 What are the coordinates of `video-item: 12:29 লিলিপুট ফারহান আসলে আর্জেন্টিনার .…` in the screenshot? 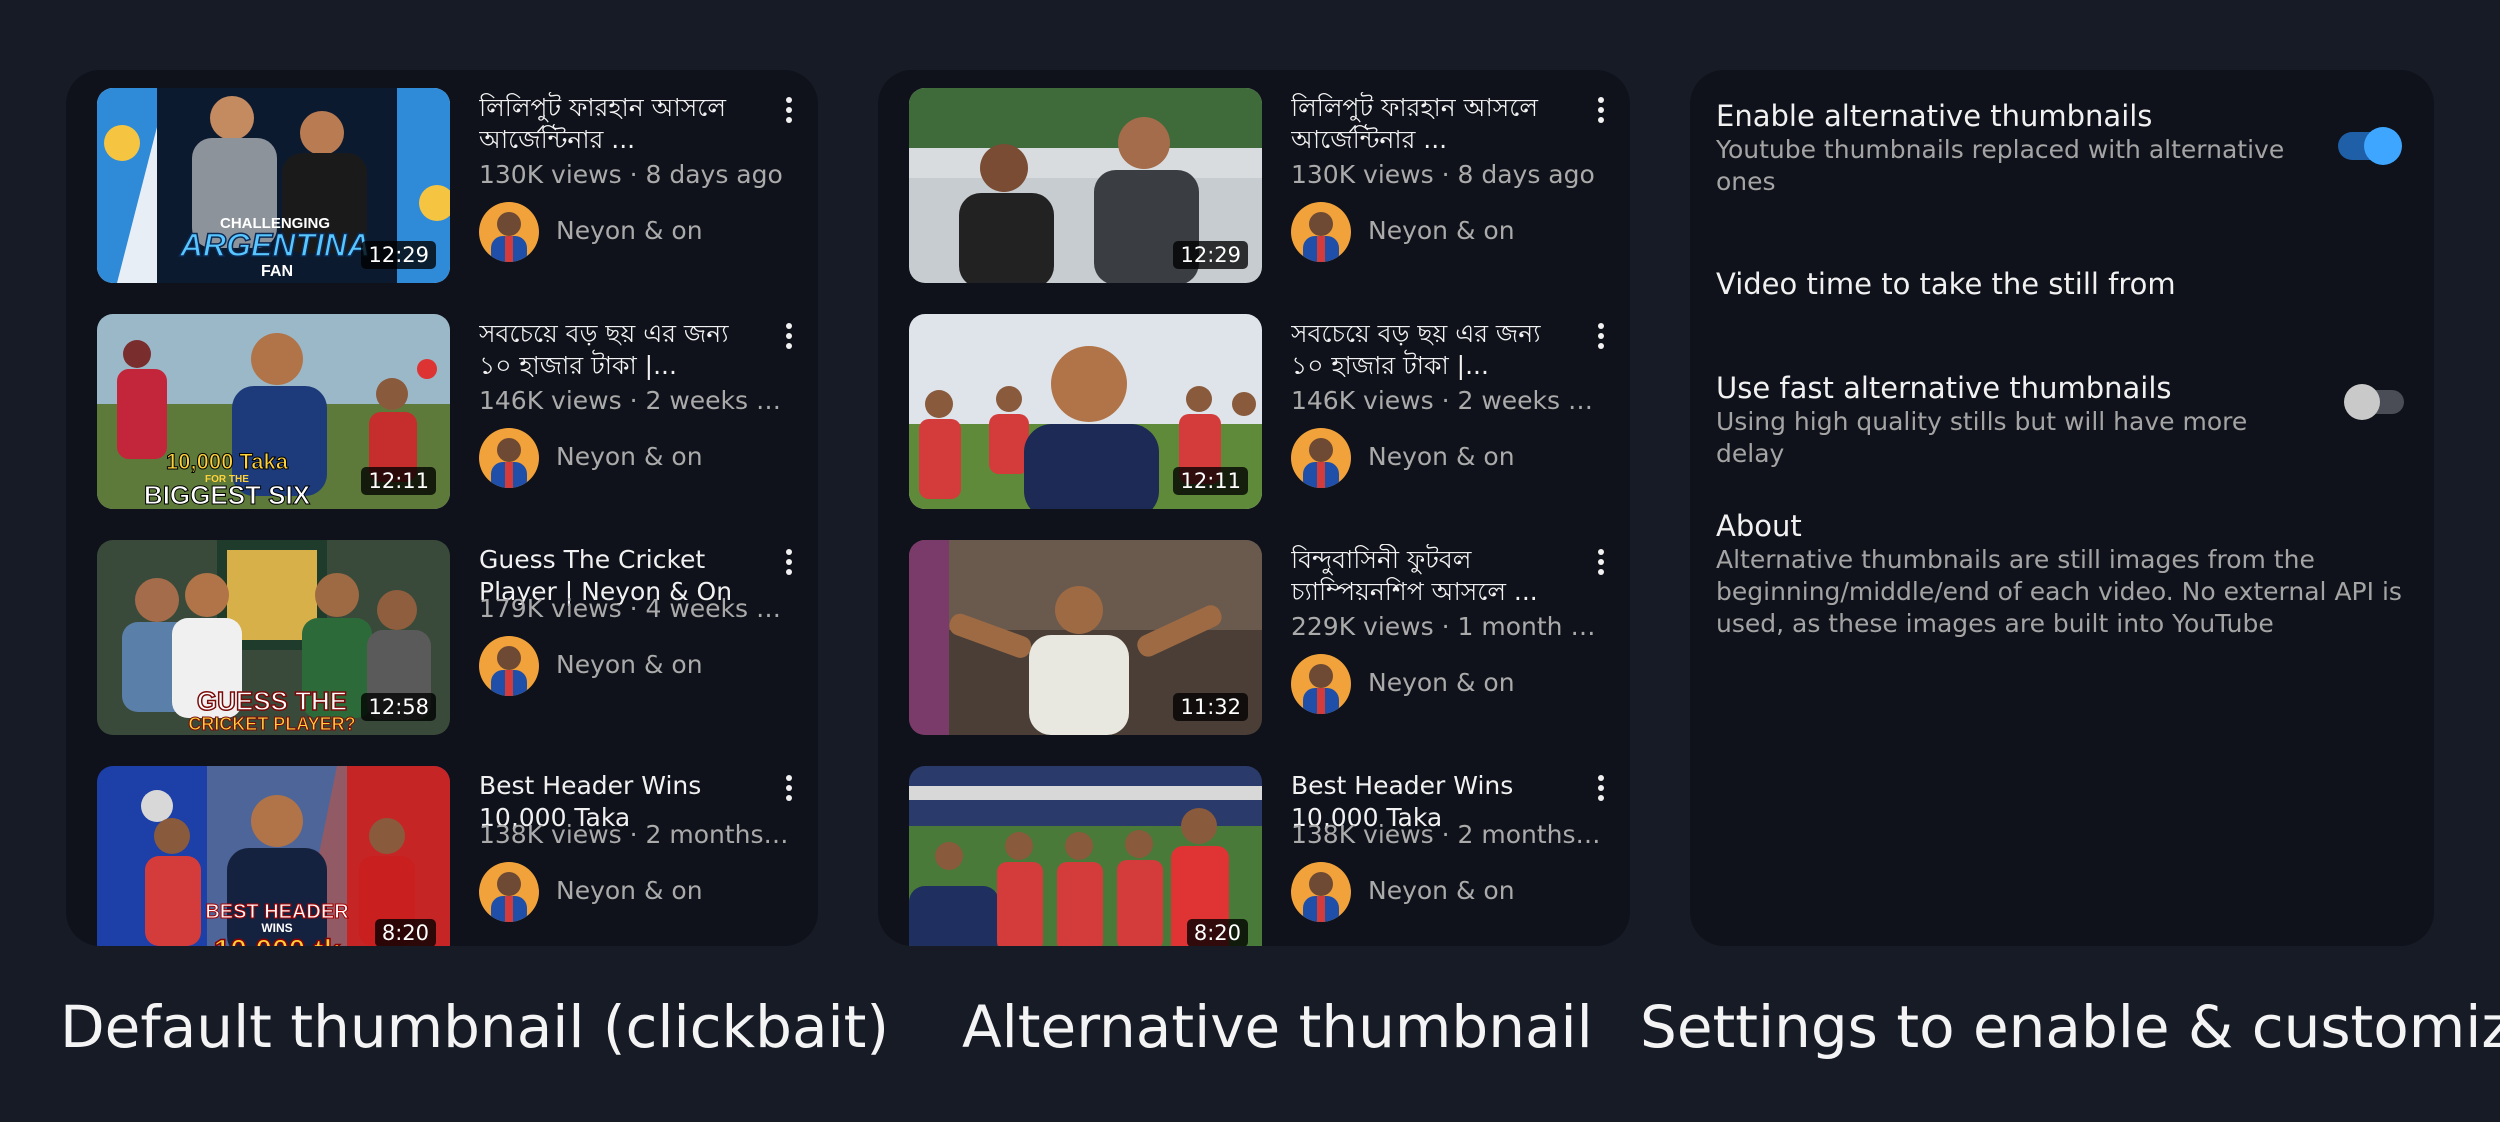 It's located at (1259, 176).